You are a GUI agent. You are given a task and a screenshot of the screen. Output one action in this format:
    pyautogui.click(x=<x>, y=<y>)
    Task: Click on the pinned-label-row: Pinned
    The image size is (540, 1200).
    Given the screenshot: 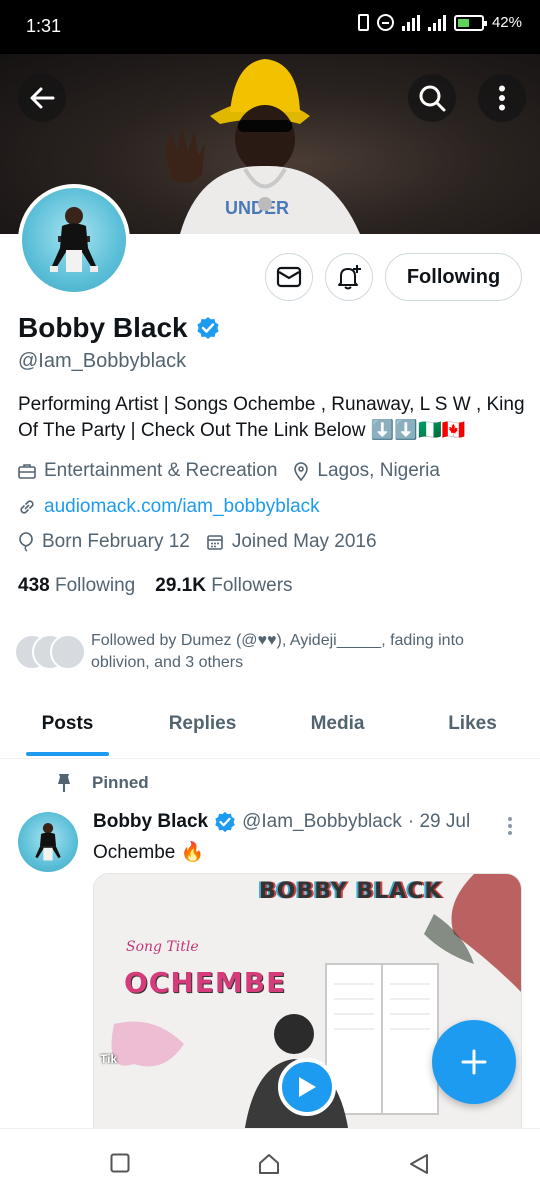 What is the action you would take?
    pyautogui.click(x=102, y=783)
    